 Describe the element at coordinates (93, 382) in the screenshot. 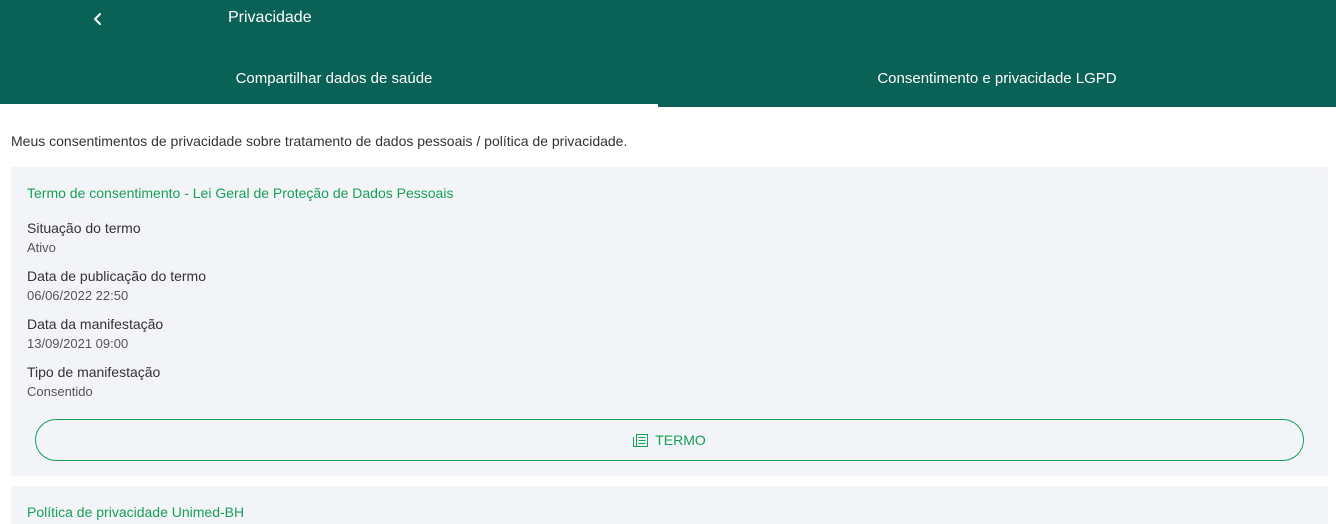

I see `field-manifestation-type: Tipo de manifestação Consentido` at that location.